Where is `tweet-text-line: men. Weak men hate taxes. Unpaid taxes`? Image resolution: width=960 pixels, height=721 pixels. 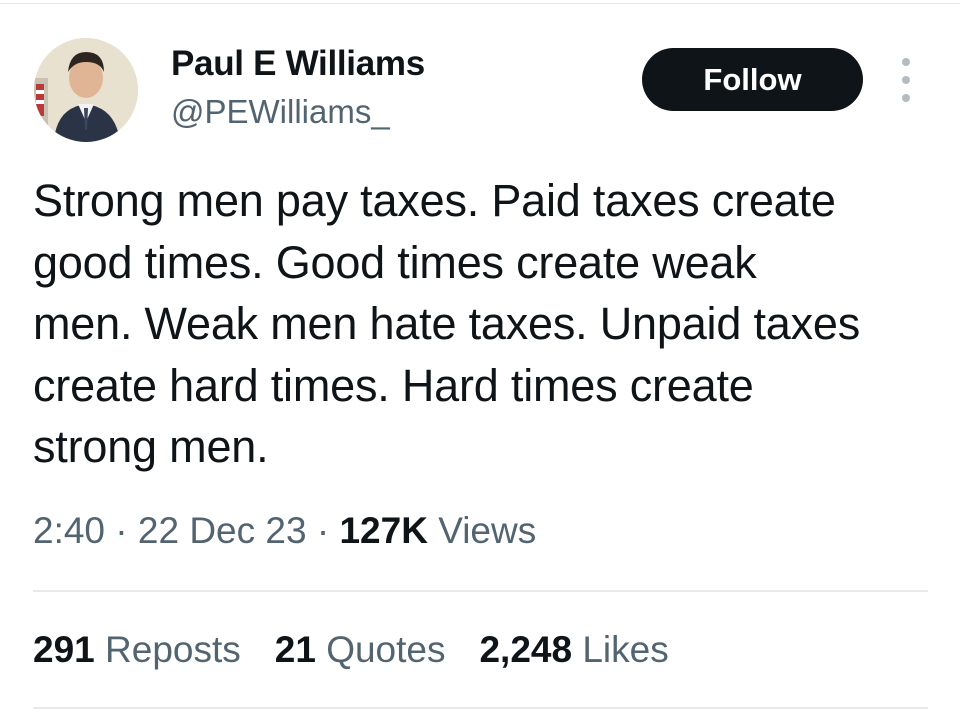
tweet-text-line: men. Weak men hate taxes. Unpaid taxes is located at coordinates (447, 323).